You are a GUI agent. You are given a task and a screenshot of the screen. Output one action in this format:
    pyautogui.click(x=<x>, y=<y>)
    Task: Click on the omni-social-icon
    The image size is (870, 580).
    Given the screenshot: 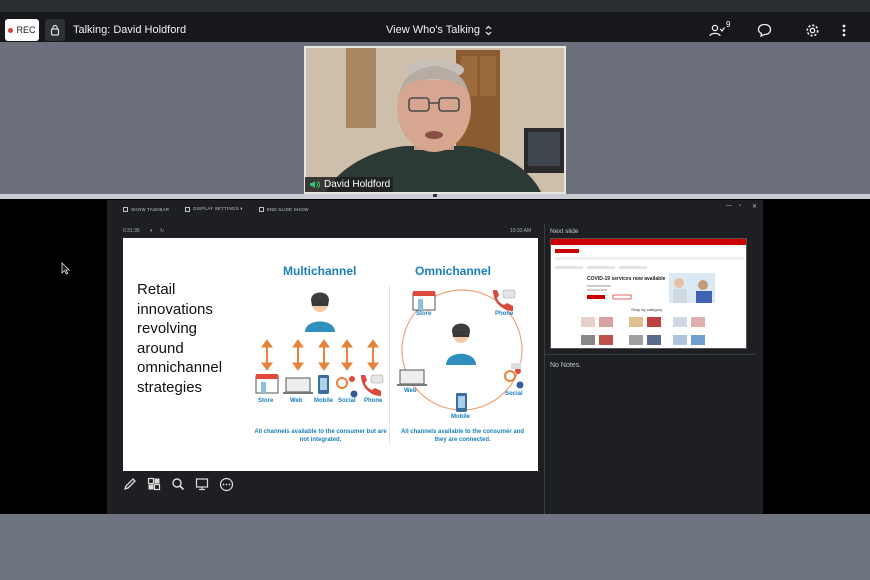 What is the action you would take?
    pyautogui.click(x=514, y=376)
    